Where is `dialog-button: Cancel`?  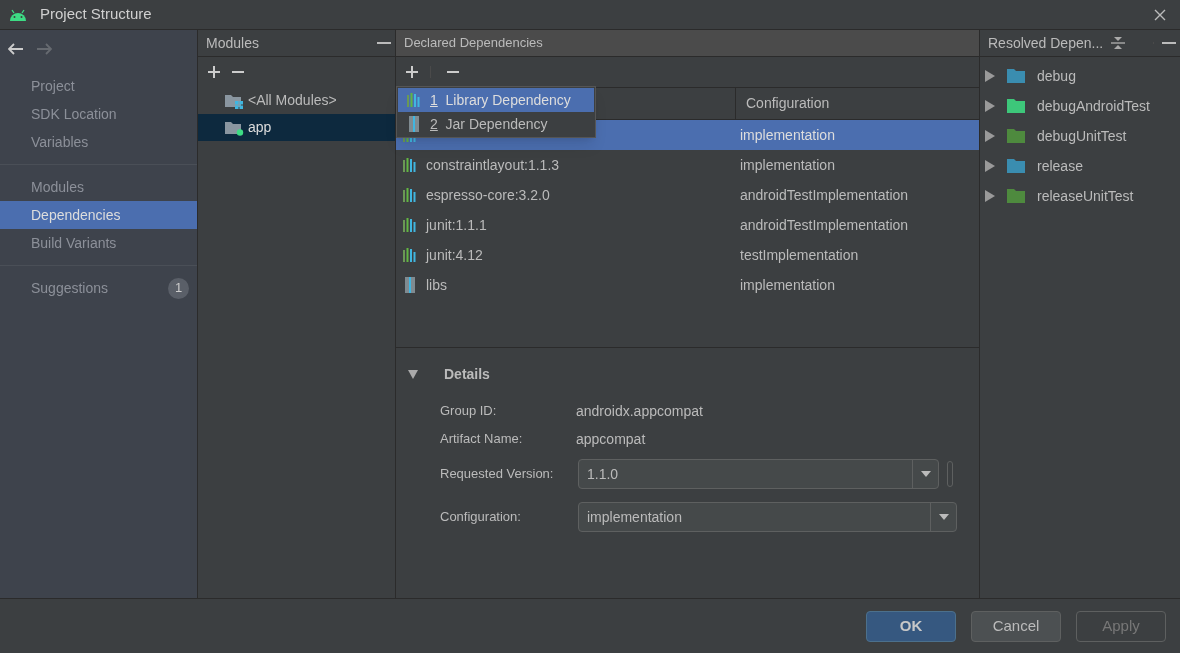 dialog-button: Cancel is located at coordinates (1016, 626).